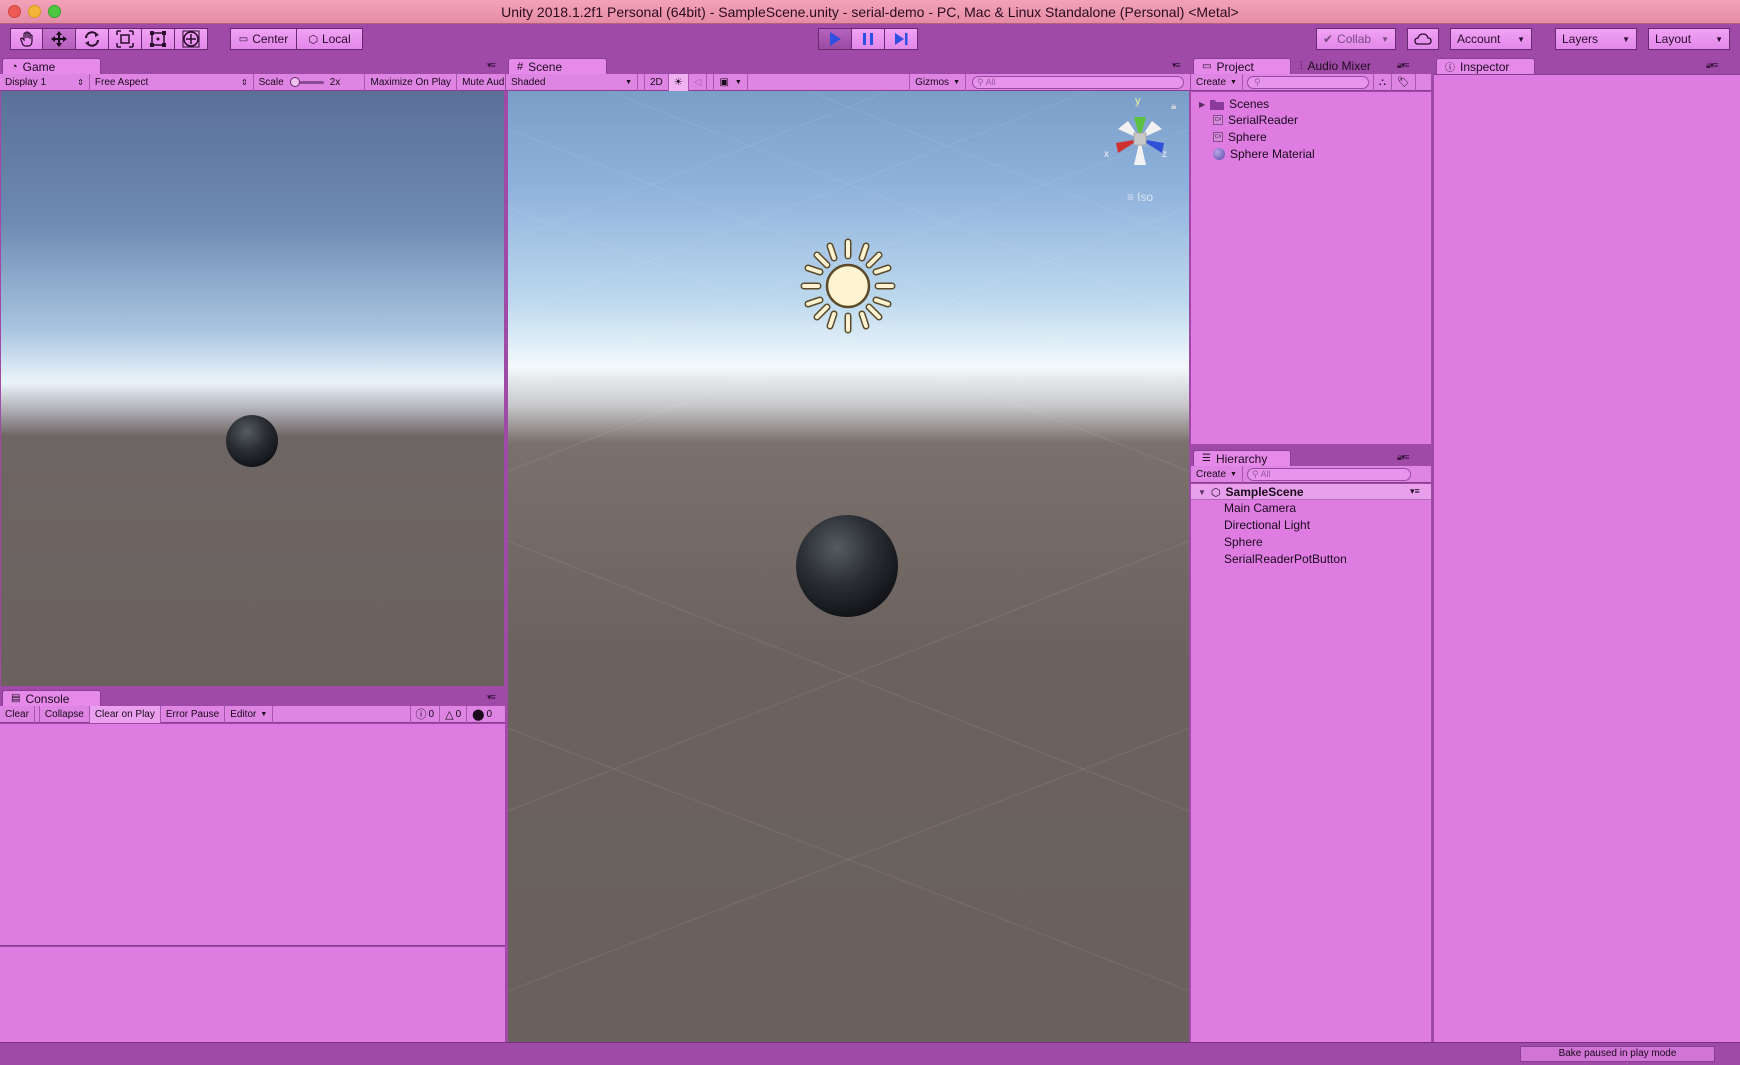 This screenshot has height=1065, width=1740. Describe the element at coordinates (1341, 66) in the screenshot. I see `tab-audio-mixer: ⫶ Audio Mixer` at that location.